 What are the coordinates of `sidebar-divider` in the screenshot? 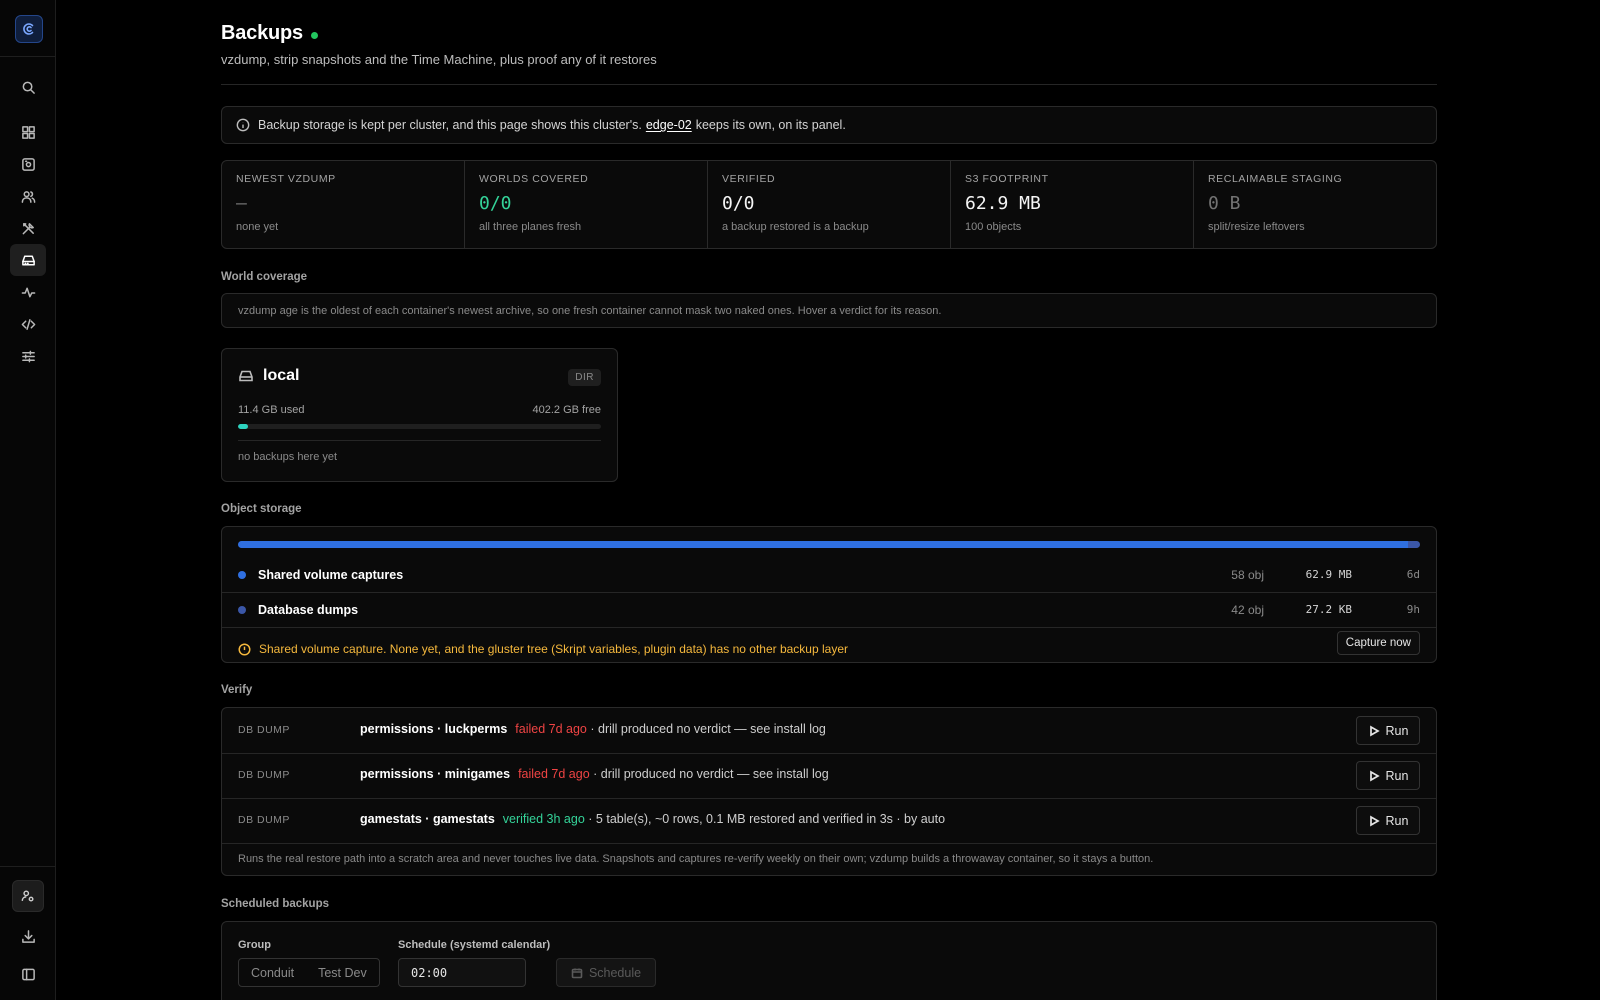 It's located at (28, 56).